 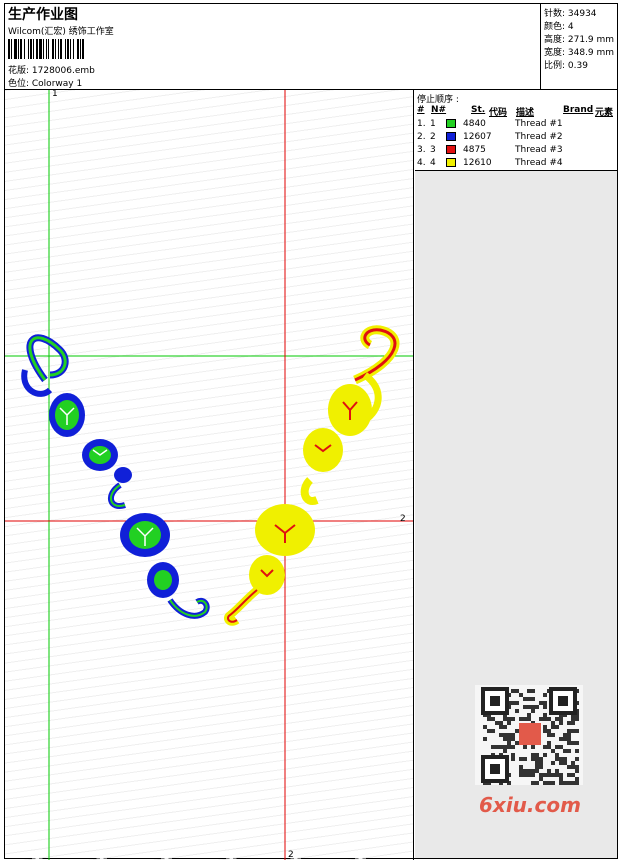 I want to click on table-row: 2. 2 12607 Thread #2, so click(x=516, y=138).